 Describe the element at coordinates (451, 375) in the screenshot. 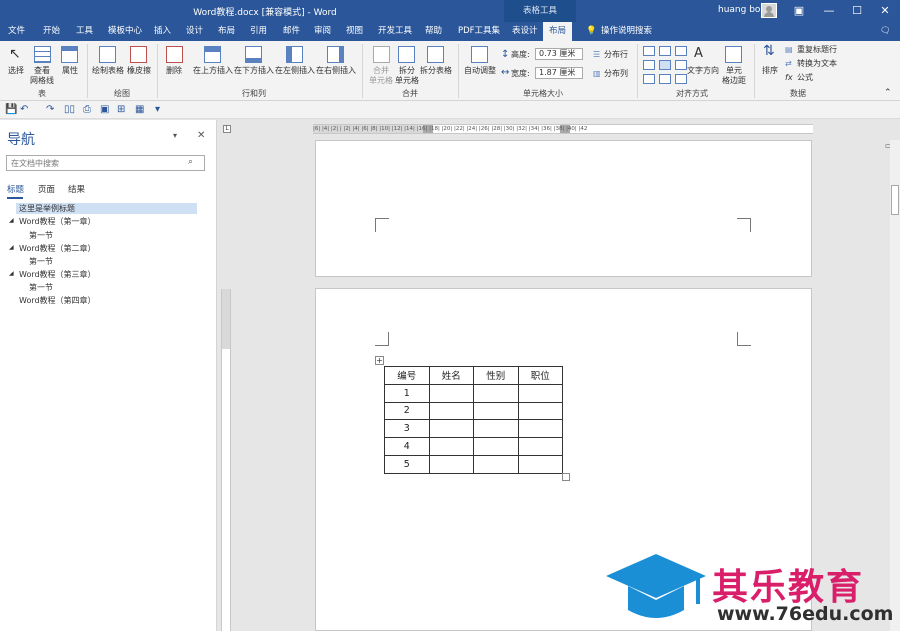

I see `table-header-cell: 姓名` at that location.